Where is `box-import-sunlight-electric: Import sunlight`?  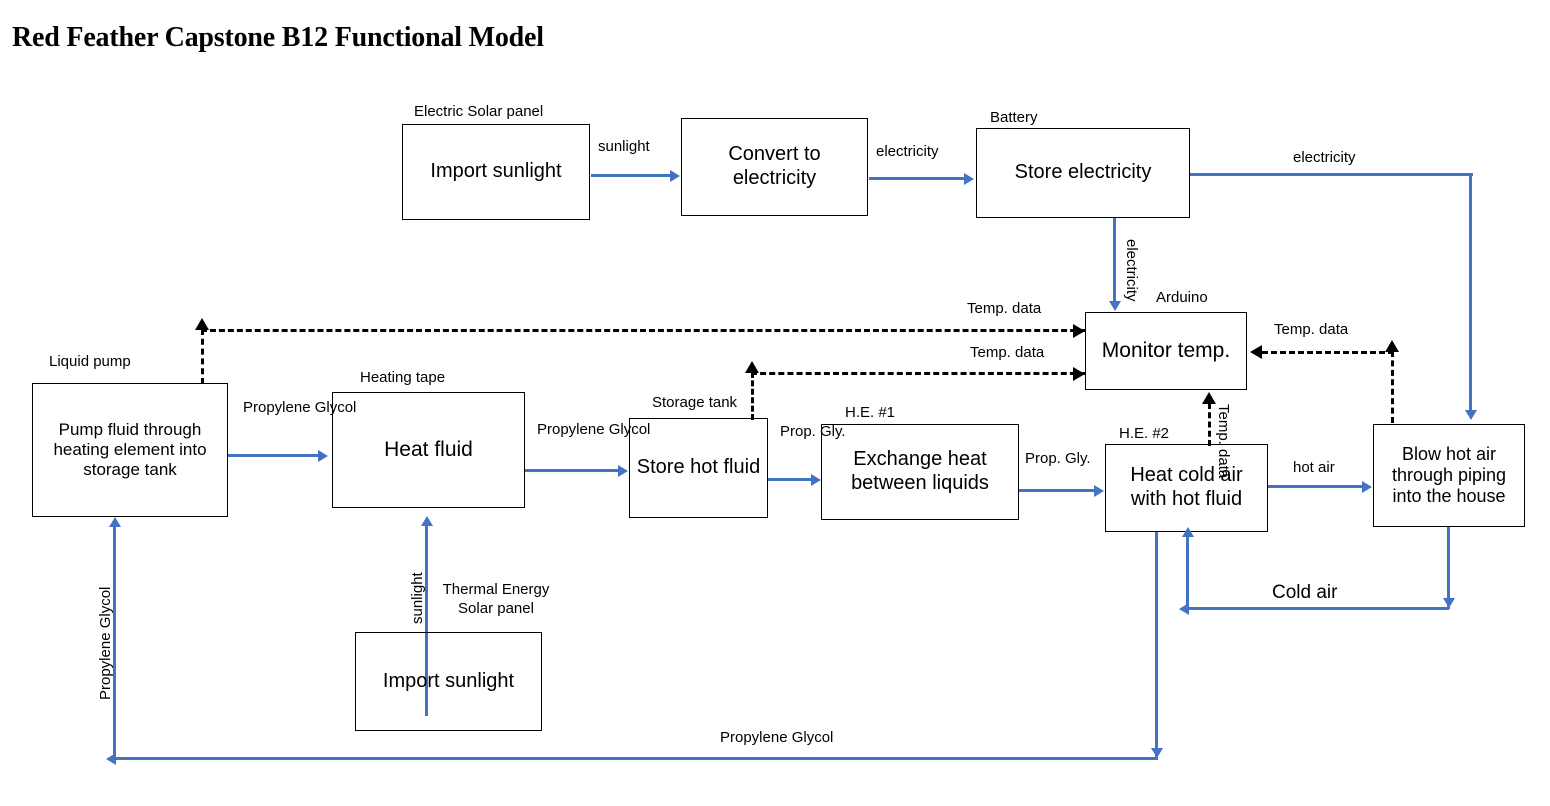
box-import-sunlight-electric: Import sunlight is located at coordinates (496, 172).